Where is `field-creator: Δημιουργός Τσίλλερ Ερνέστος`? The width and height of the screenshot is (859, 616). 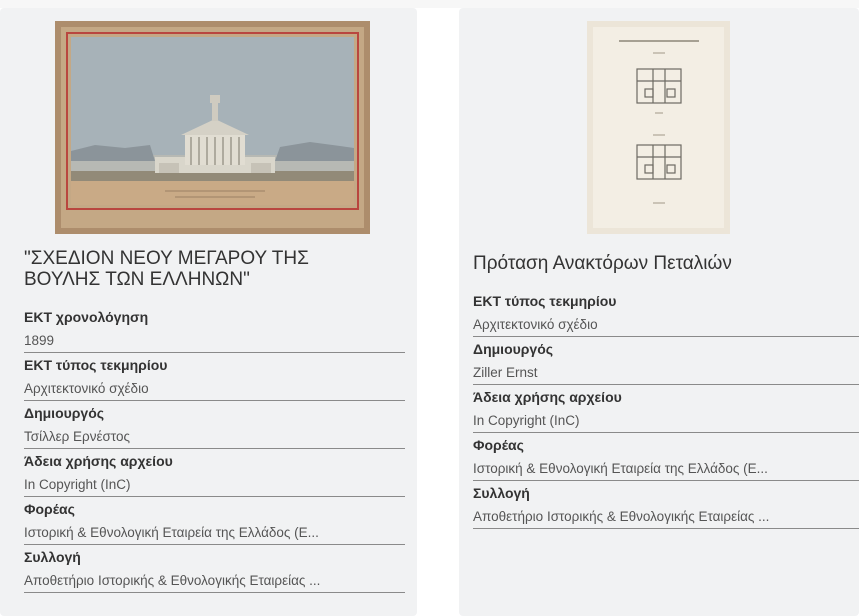
field-creator: Δημιουργός Τσίλλερ Ερνέστος is located at coordinates (214, 425).